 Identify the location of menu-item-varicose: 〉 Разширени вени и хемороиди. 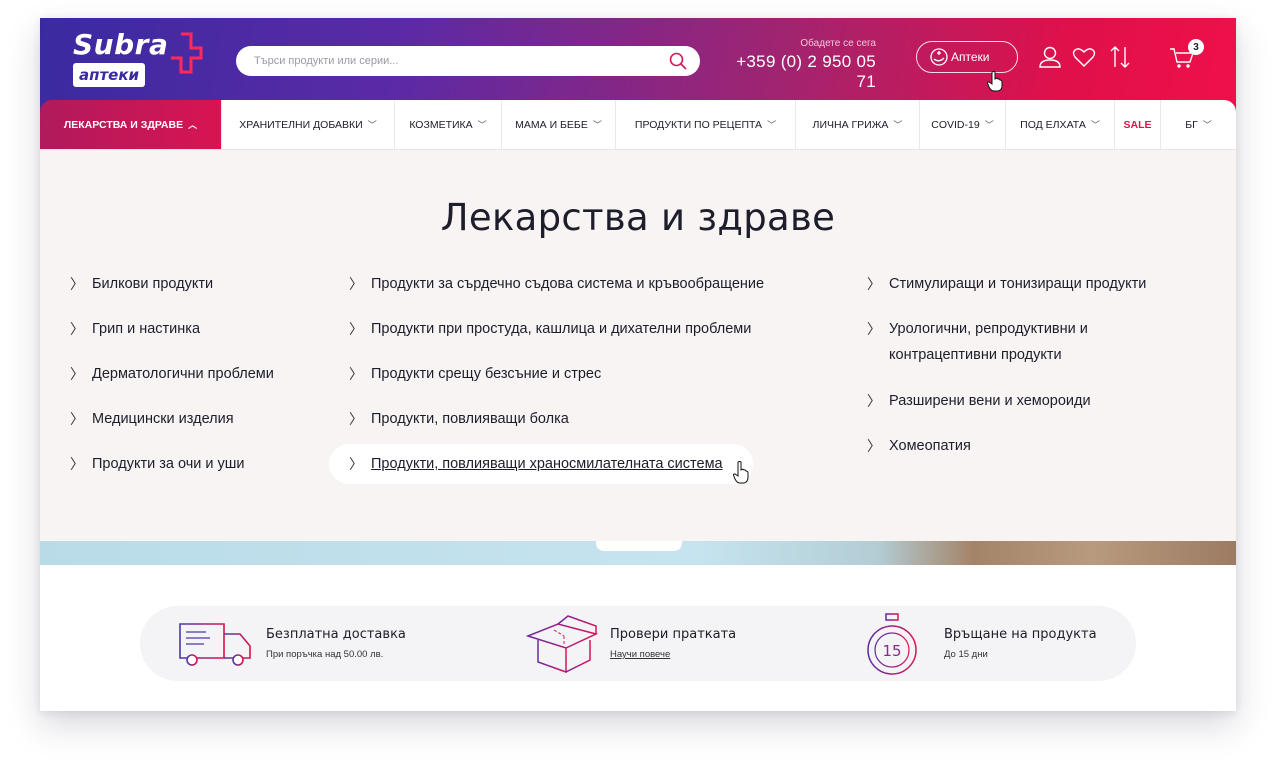
(979, 401).